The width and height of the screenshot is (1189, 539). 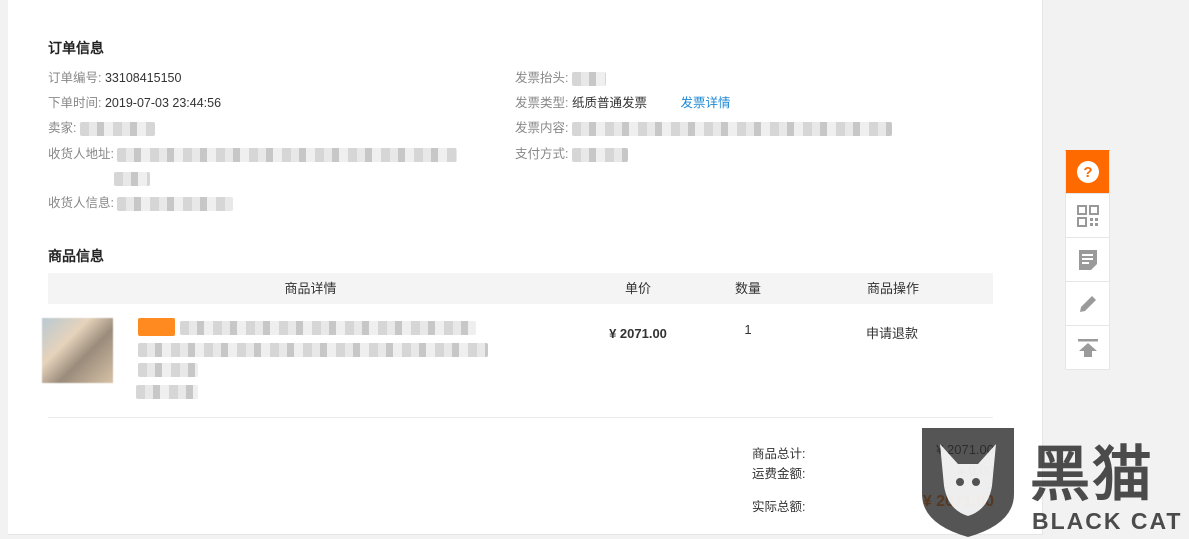 What do you see at coordinates (313, 349) in the screenshot?
I see `product-title-redacted-line2` at bounding box center [313, 349].